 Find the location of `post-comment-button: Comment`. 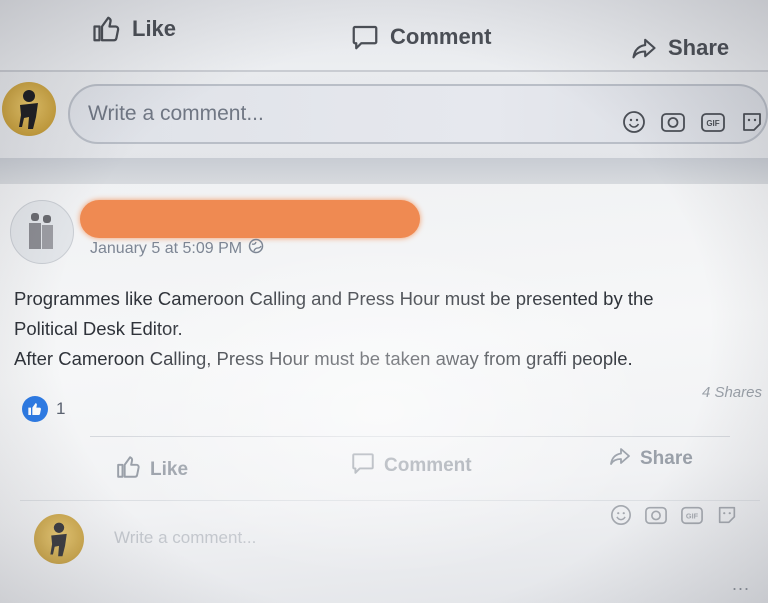

post-comment-button: Comment is located at coordinates (411, 466).